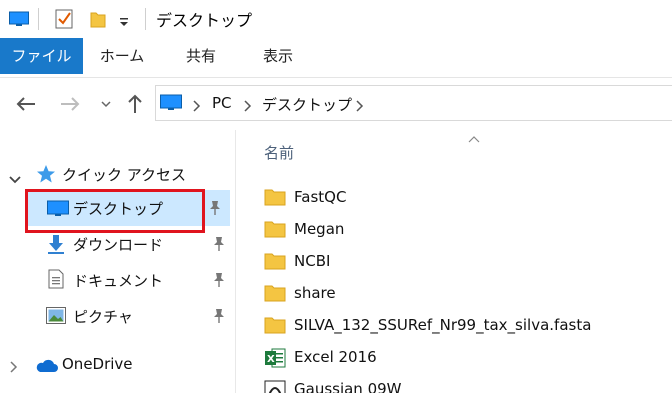  What do you see at coordinates (278, 56) in the screenshot?
I see `tab-view: 表示` at bounding box center [278, 56].